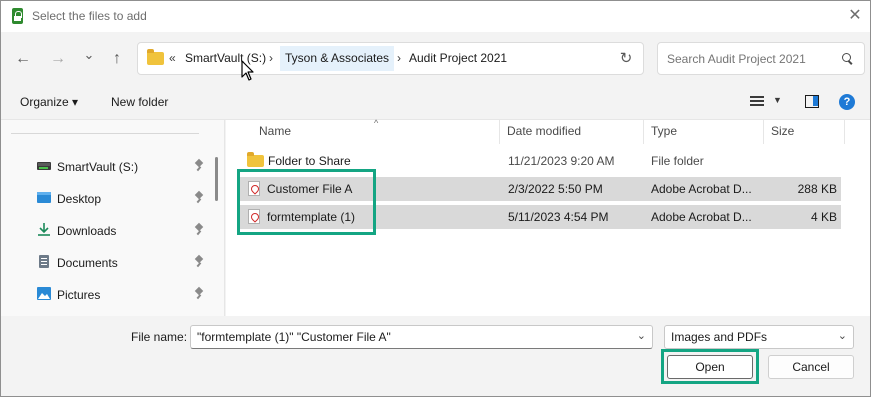 The image size is (871, 397). I want to click on file-size: 288 KB, so click(817, 189).